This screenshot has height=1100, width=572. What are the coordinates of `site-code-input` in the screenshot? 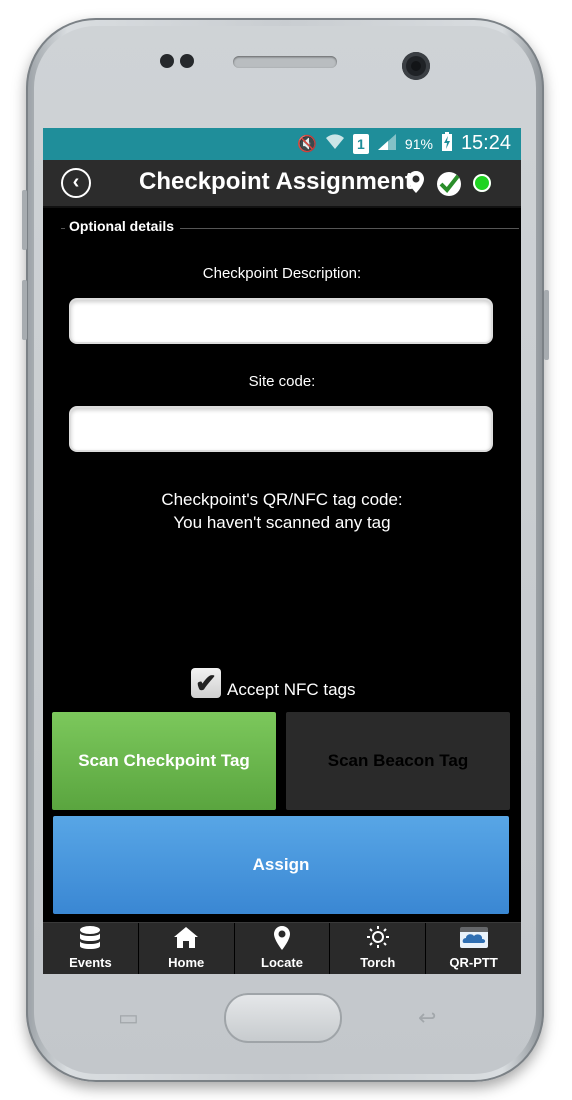 It's located at (281, 429).